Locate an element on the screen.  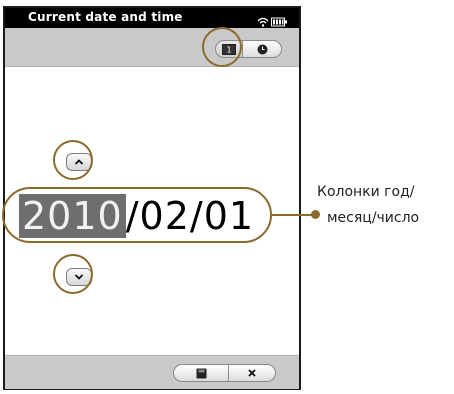
calendar-icon: 1 is located at coordinates (229, 49).